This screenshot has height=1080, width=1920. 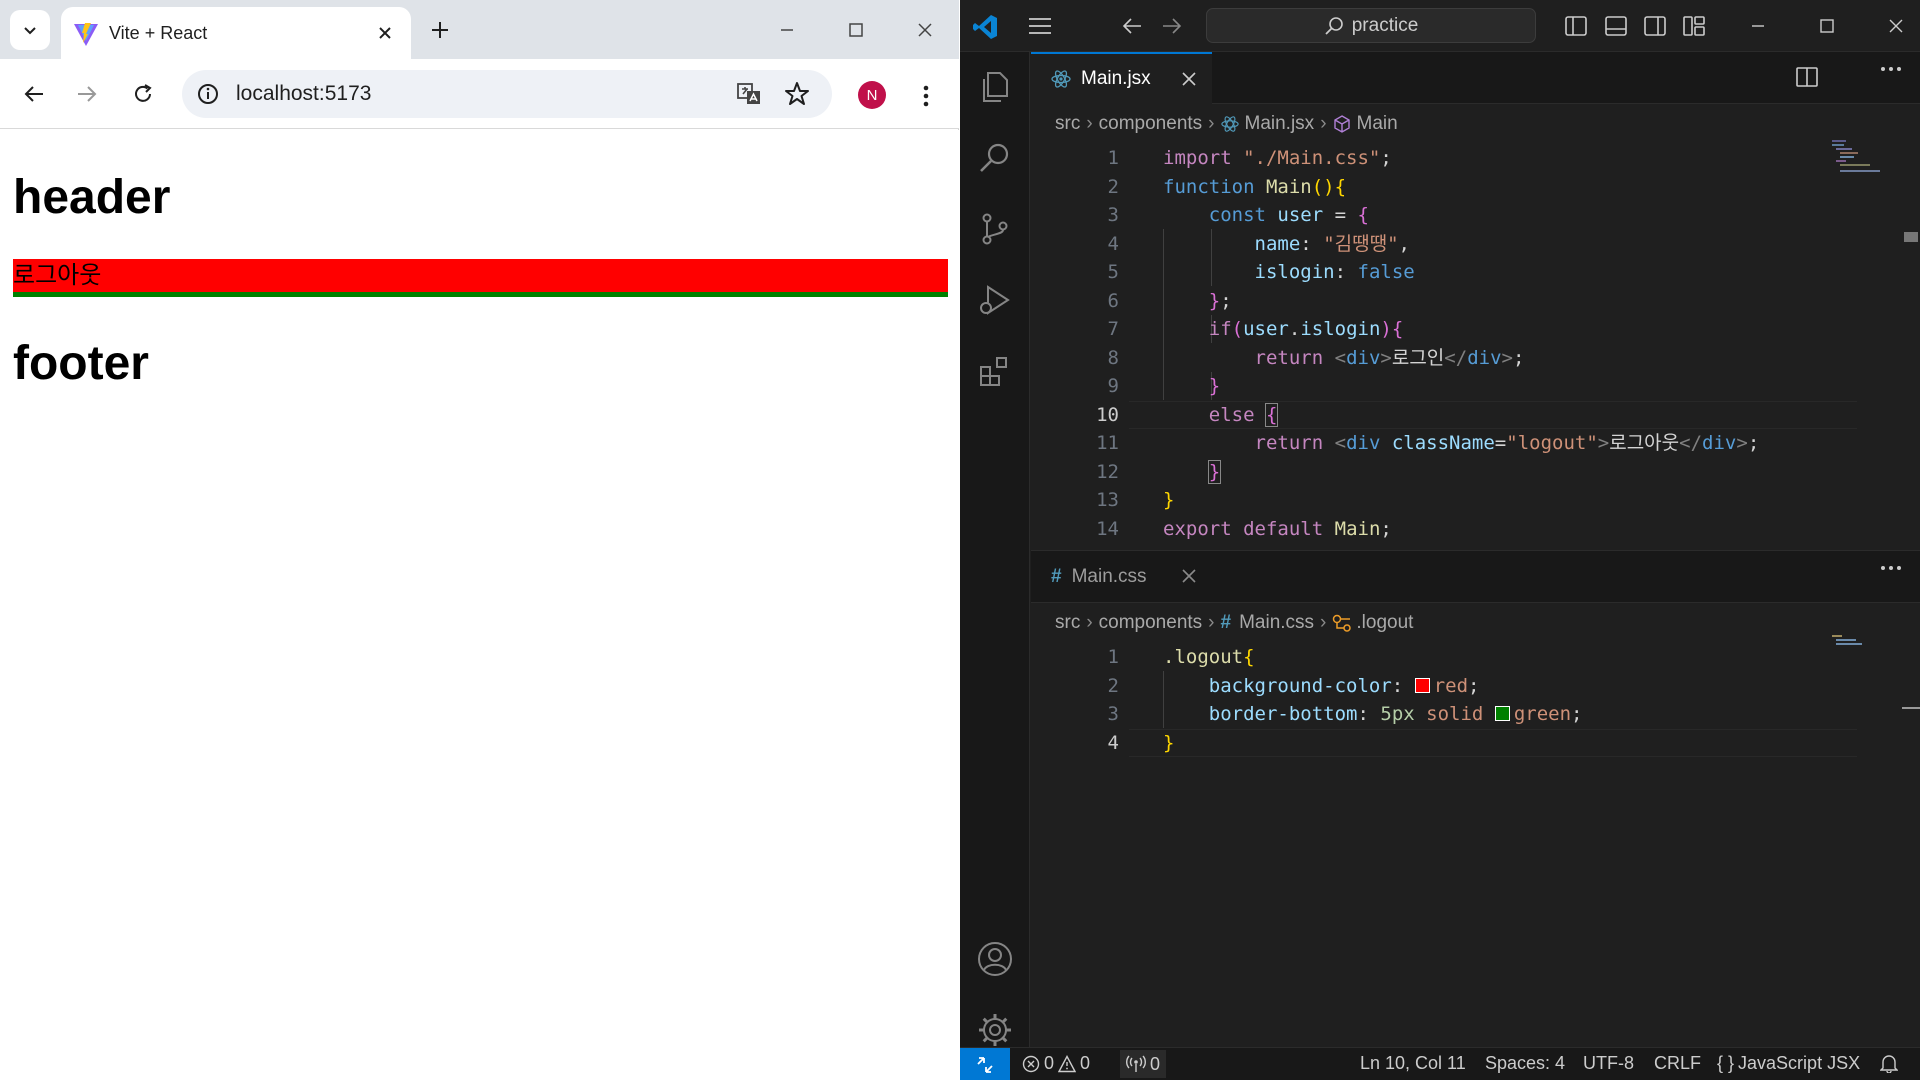 I want to click on accounts-button, so click(x=995, y=959).